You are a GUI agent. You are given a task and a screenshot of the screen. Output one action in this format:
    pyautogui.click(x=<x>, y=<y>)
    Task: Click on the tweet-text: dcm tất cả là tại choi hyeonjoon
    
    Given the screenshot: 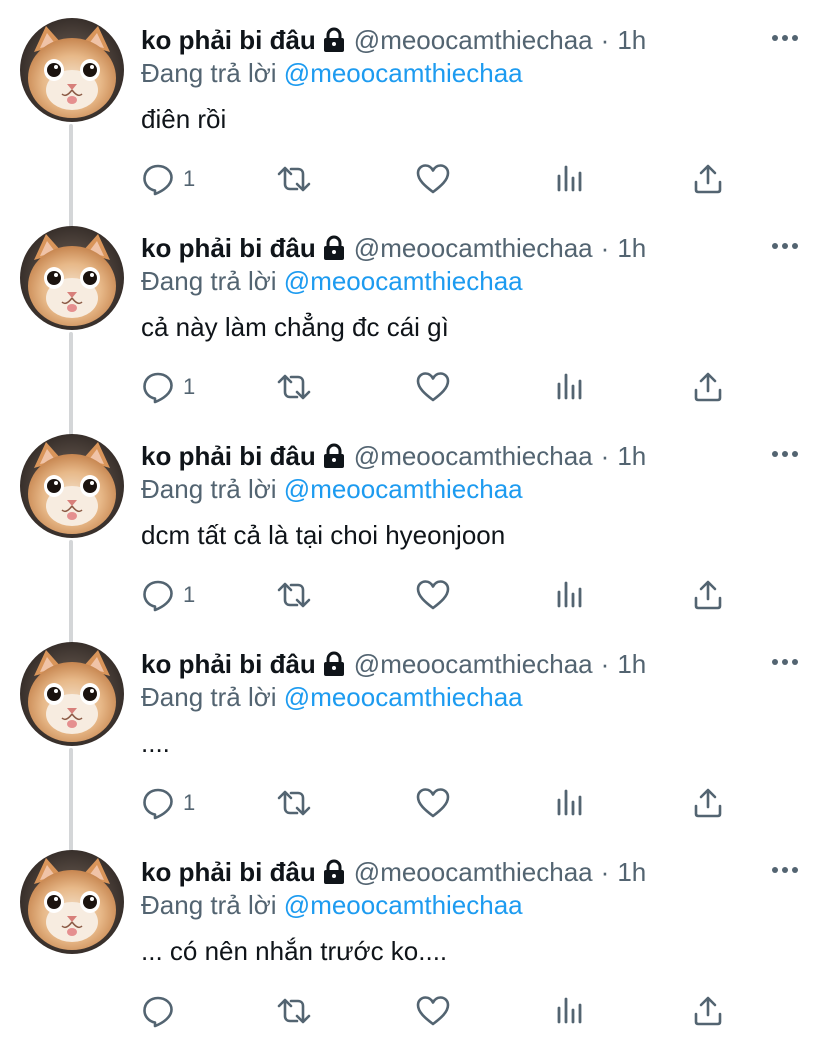 What is the action you would take?
    pyautogui.click(x=323, y=535)
    